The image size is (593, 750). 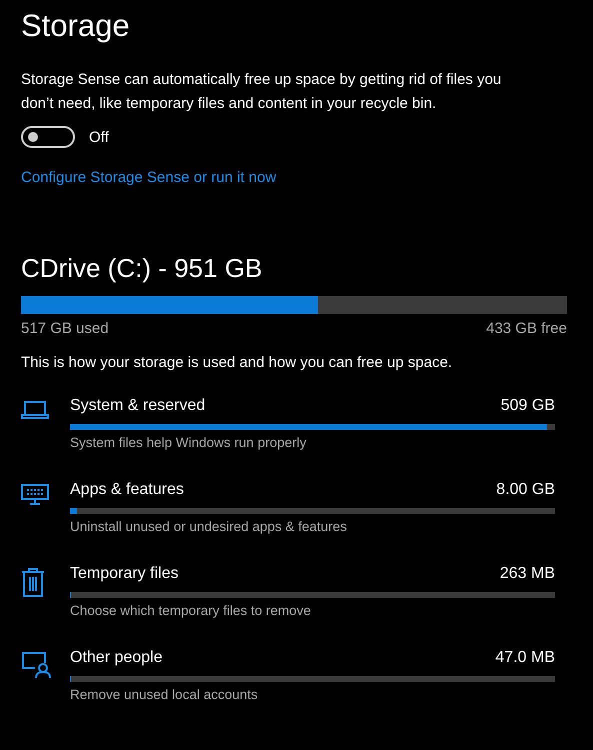 What do you see at coordinates (261, 92) in the screenshot?
I see `storage-sense-description: Storage Sense can automatically free up space by getting rid of files you don’t need, like temporary files and content in your recycle bin.` at bounding box center [261, 92].